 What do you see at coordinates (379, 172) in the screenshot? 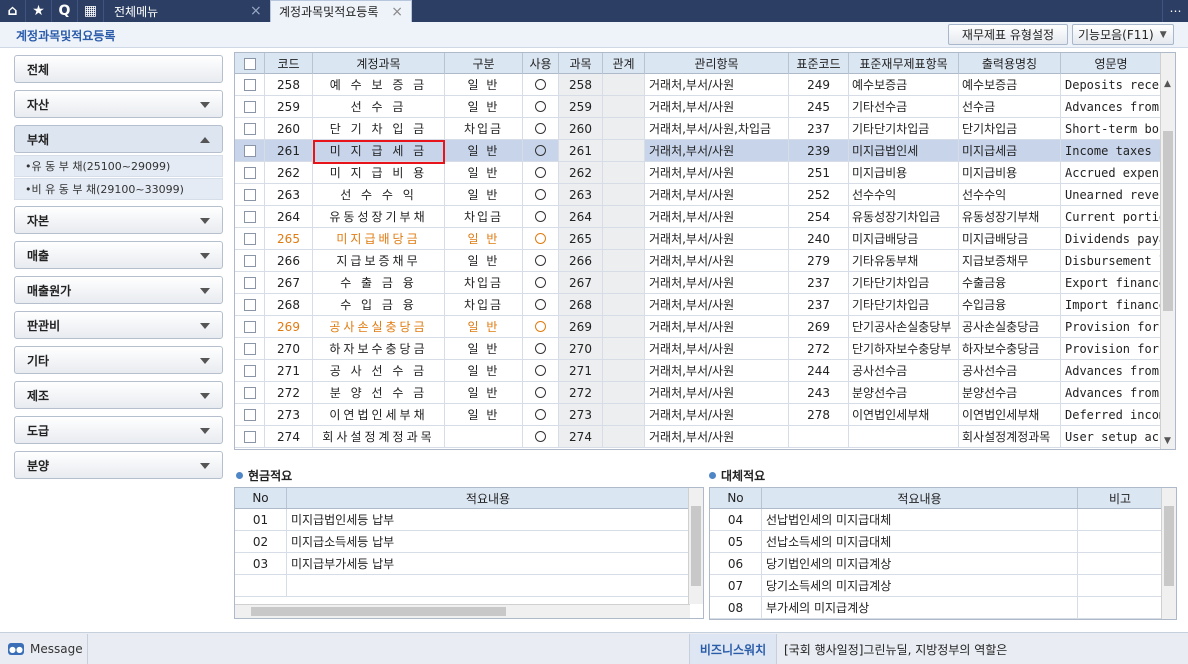
I see `cell-name: 미 지 급 비 용` at bounding box center [379, 172].